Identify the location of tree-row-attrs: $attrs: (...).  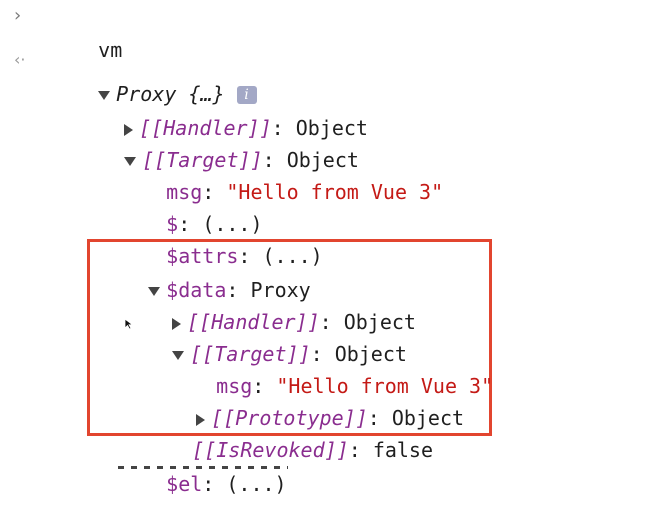
(220, 238).